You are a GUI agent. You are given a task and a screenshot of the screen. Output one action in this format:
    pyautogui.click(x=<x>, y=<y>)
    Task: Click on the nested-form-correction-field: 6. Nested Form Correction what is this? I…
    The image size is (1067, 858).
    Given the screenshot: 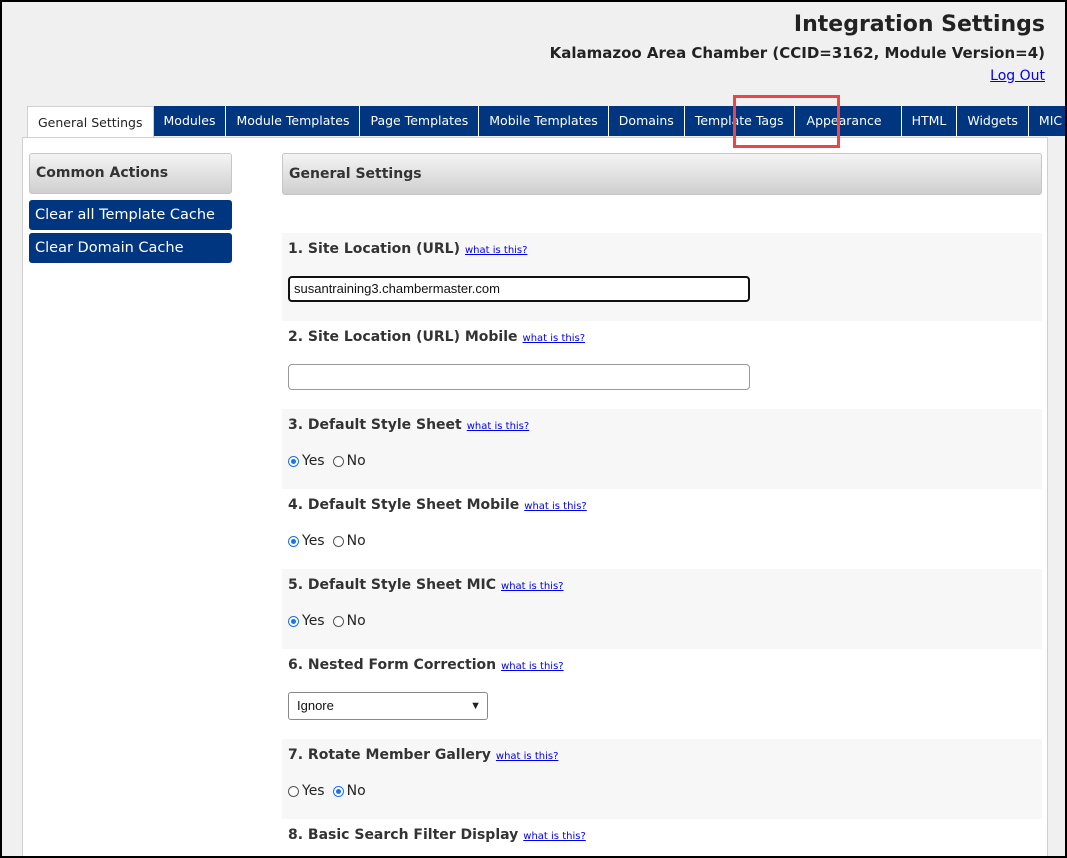 What is the action you would take?
    pyautogui.click(x=662, y=694)
    